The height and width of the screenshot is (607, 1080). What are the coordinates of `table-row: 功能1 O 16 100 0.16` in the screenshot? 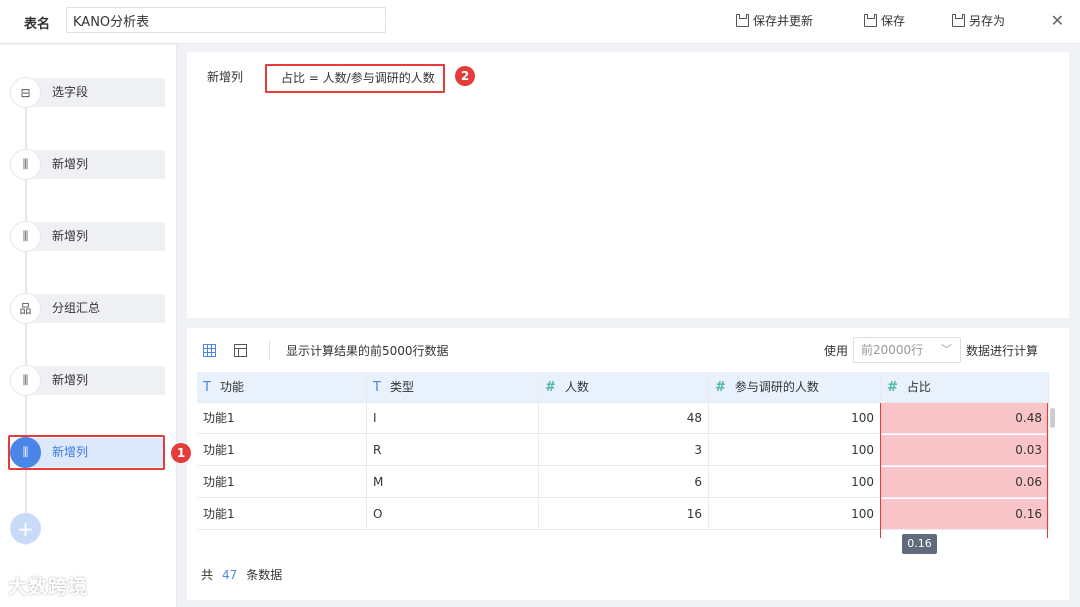 It's located at (623, 514).